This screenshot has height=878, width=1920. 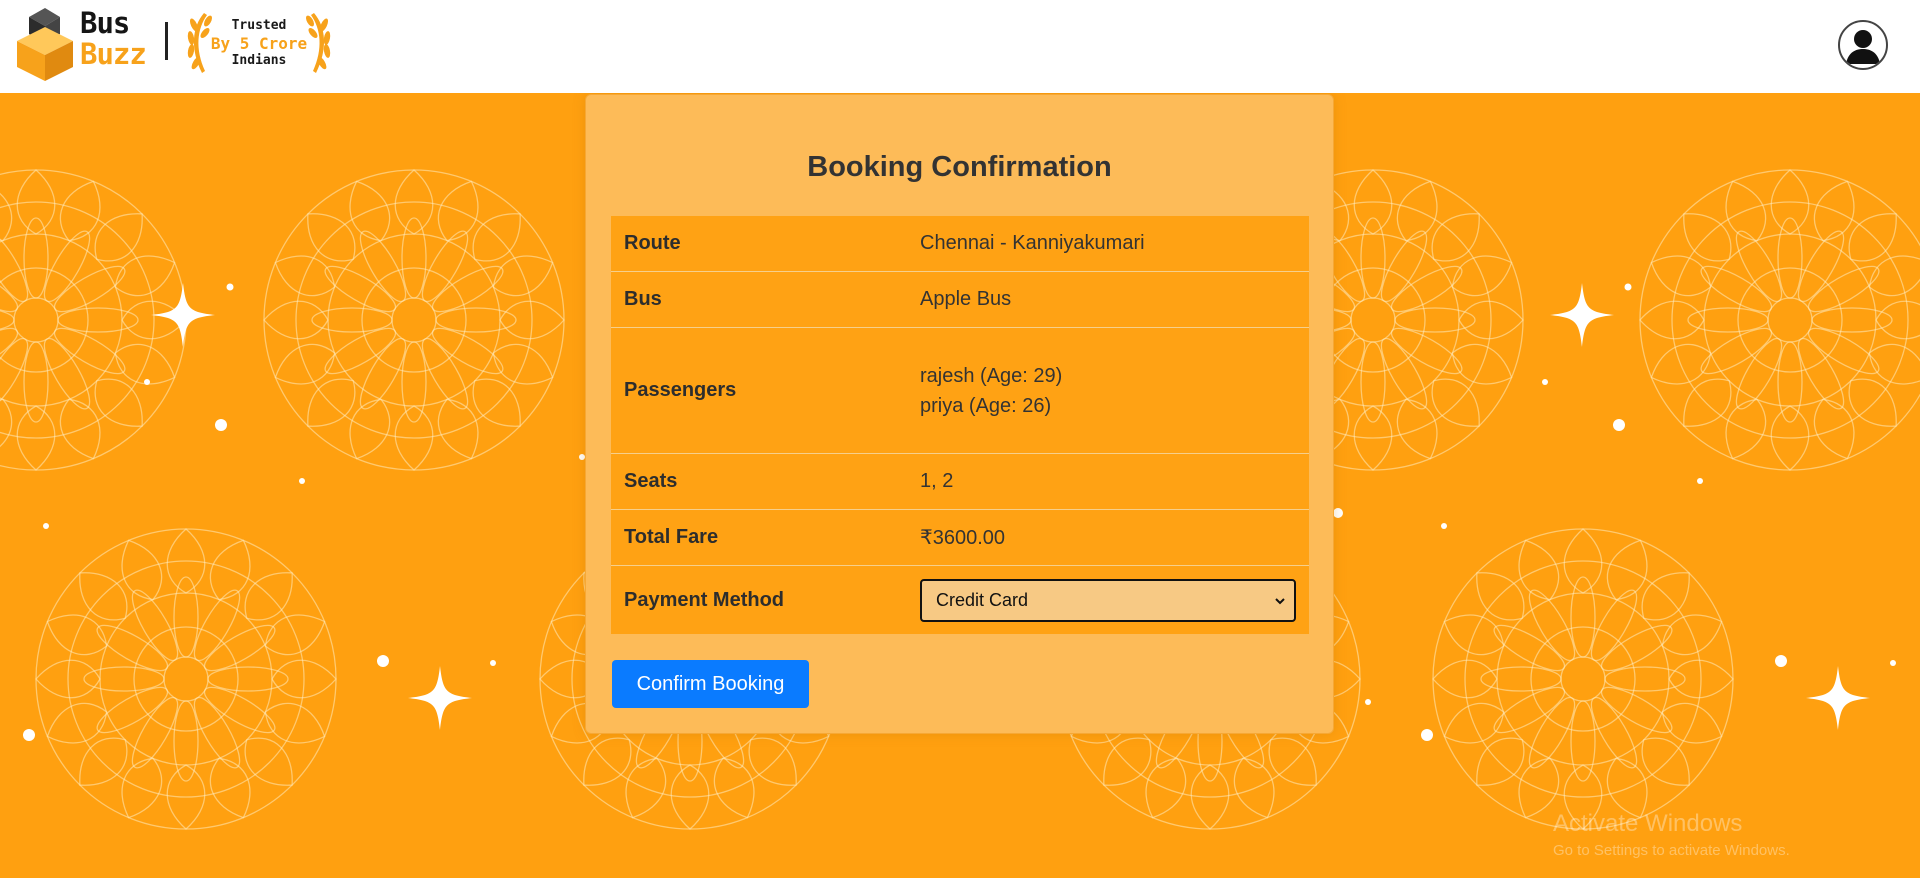 I want to click on logo-cube-icon, so click(x=45, y=44).